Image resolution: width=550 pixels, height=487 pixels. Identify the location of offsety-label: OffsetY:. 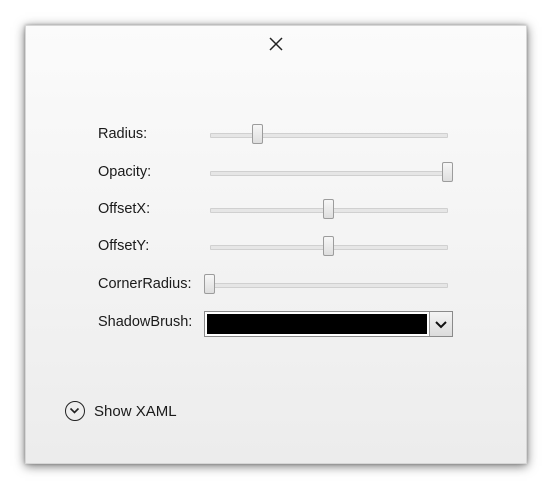
(124, 246).